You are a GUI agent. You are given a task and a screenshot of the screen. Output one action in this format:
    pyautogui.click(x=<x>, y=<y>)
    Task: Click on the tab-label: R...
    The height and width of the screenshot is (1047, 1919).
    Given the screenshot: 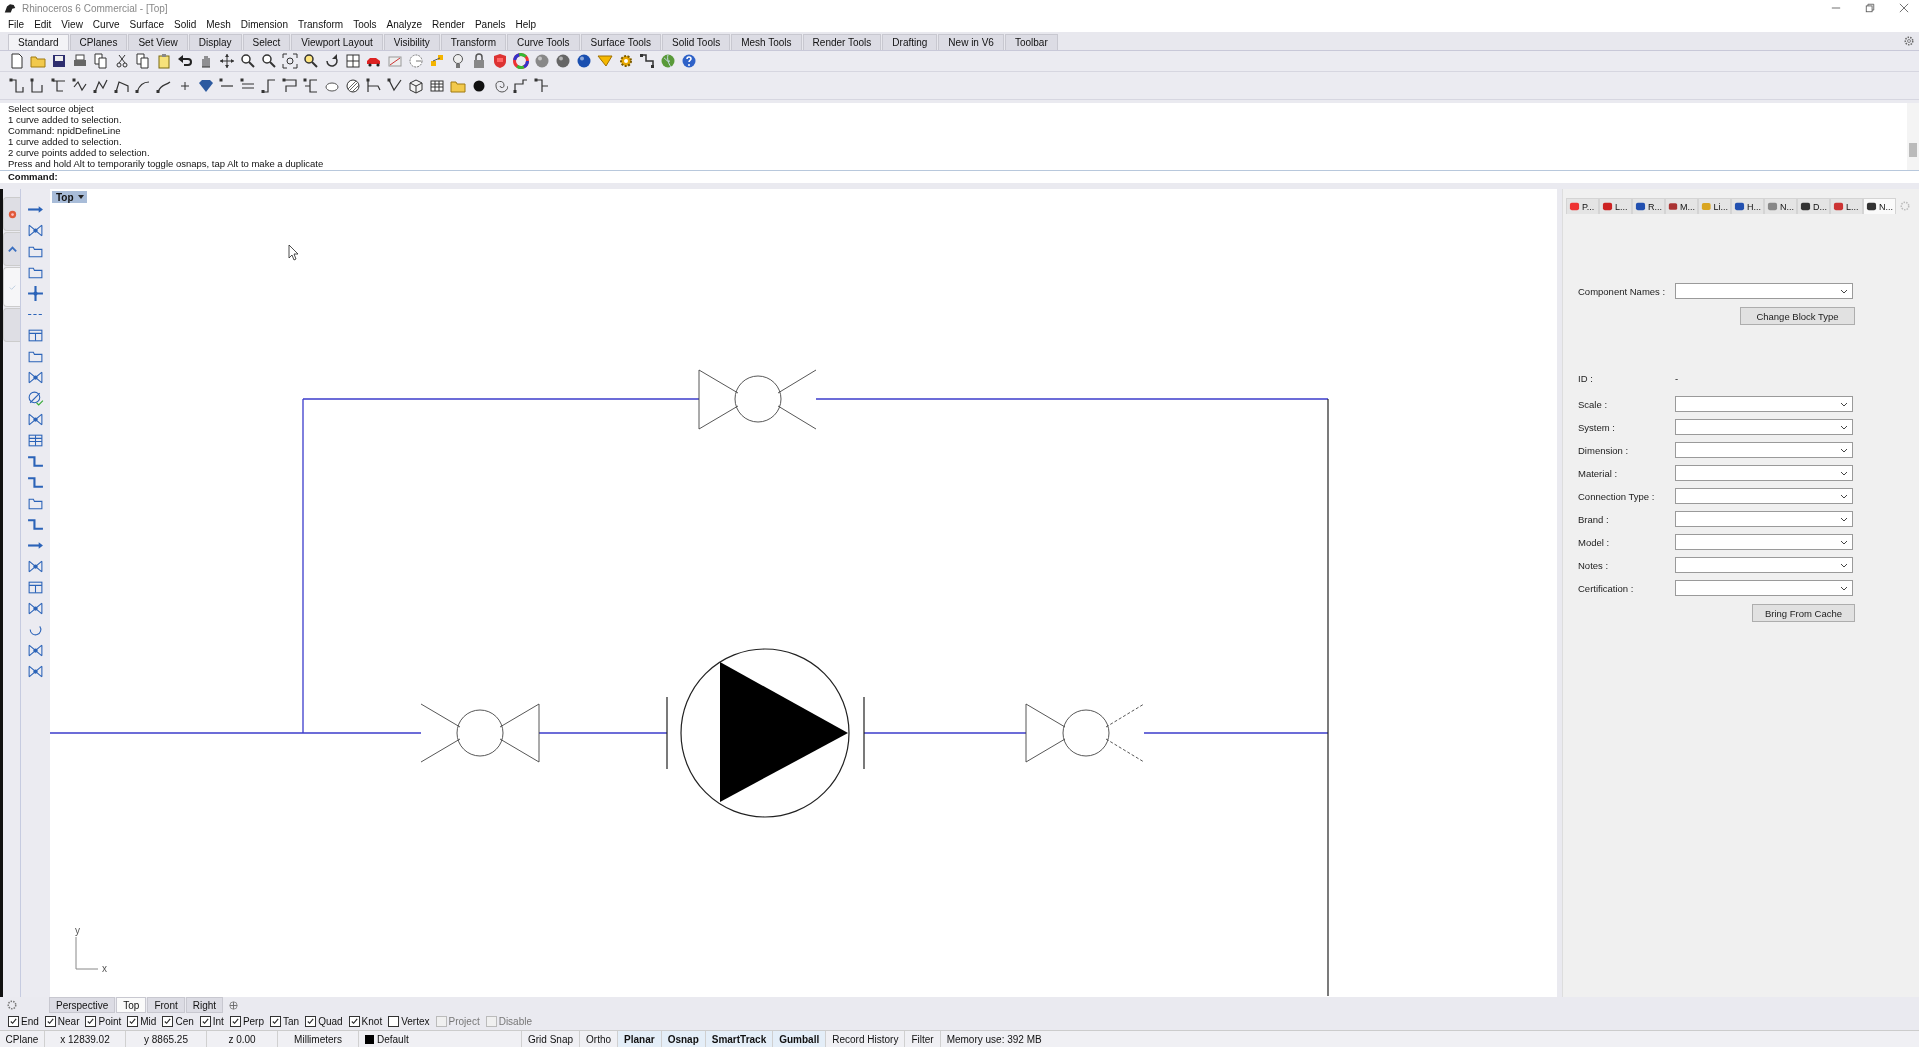 What is the action you would take?
    pyautogui.click(x=1655, y=206)
    